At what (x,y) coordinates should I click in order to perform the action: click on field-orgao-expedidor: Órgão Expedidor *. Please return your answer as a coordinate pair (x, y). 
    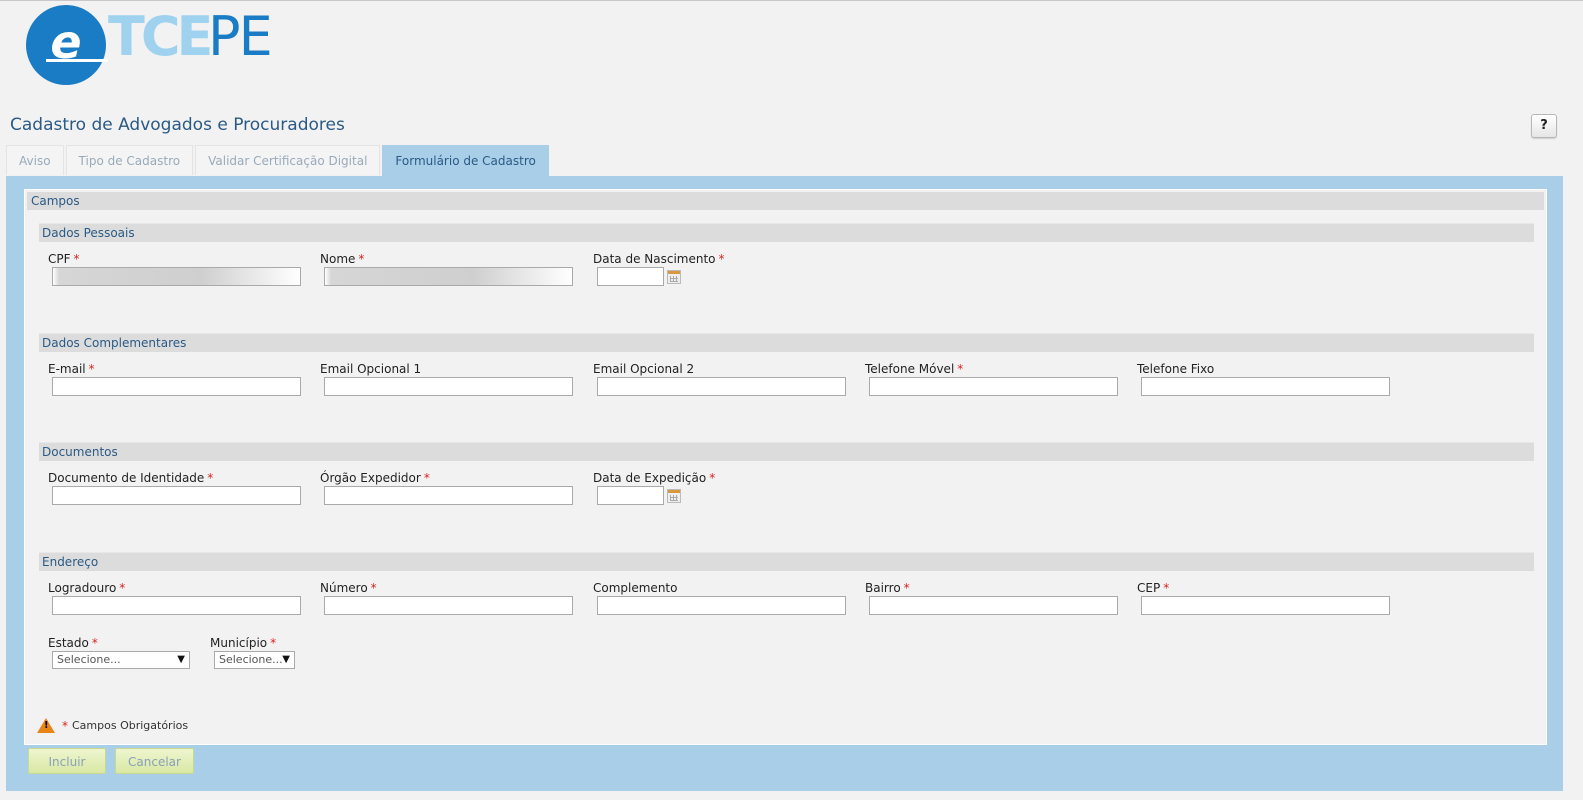
    Looking at the image, I should click on (446, 488).